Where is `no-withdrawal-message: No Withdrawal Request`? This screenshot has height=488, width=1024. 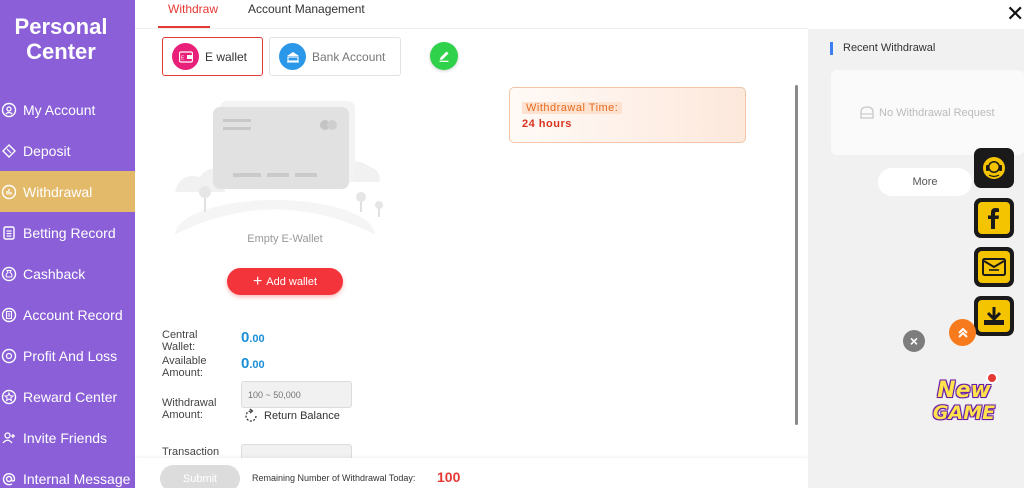
no-withdrawal-message: No Withdrawal Request is located at coordinates (927, 113).